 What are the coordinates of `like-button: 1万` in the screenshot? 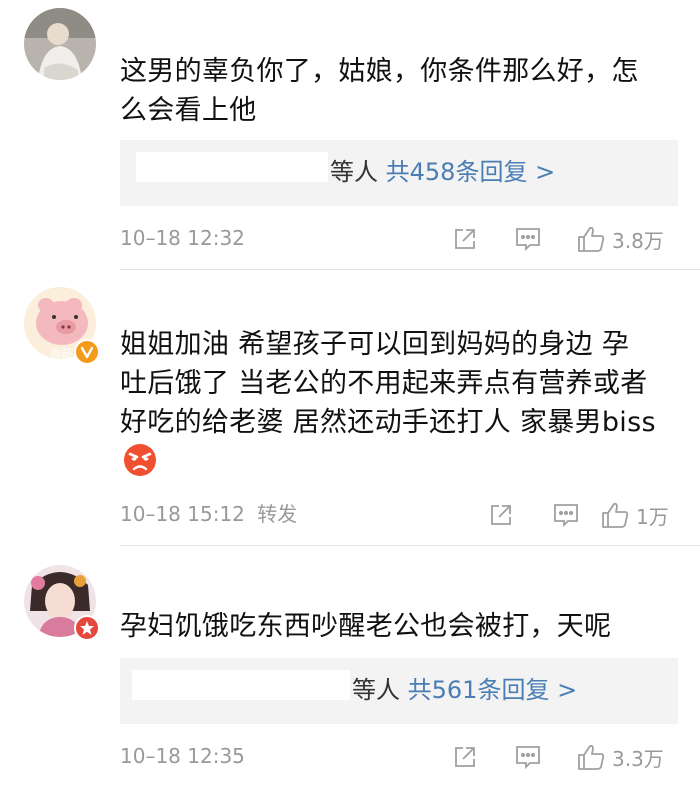 It's located at (634, 515).